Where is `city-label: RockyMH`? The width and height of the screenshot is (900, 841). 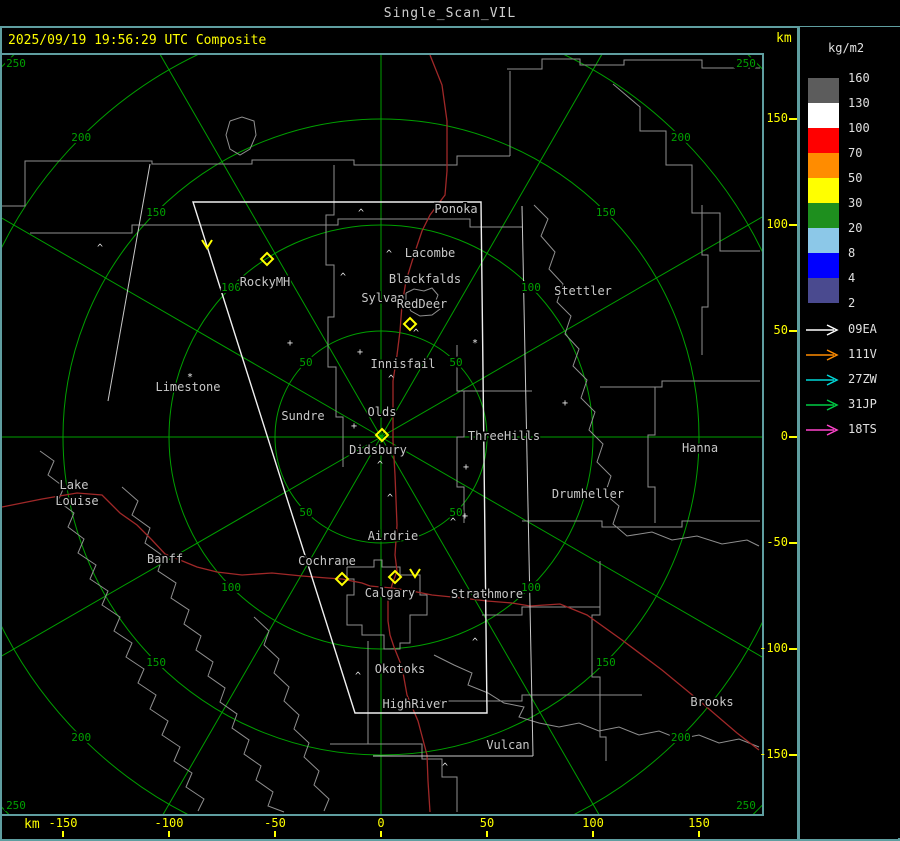
city-label: RockyMH is located at coordinates (265, 282).